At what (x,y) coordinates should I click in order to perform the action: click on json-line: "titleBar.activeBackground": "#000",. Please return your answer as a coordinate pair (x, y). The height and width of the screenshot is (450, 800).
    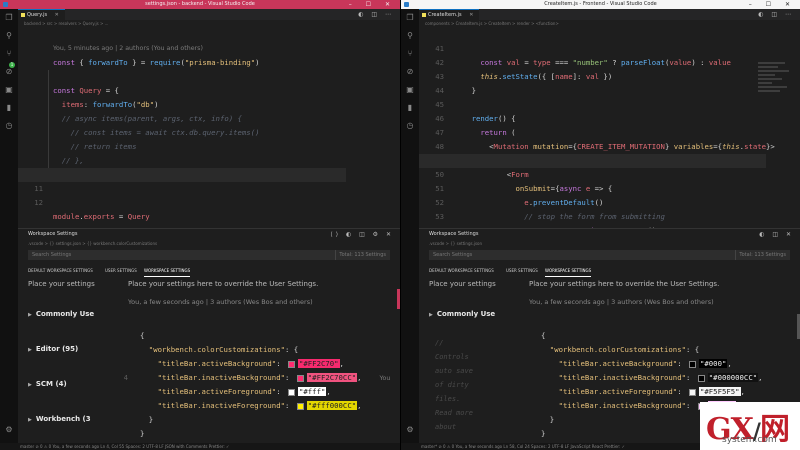
    Looking at the image, I should click on (645, 363).